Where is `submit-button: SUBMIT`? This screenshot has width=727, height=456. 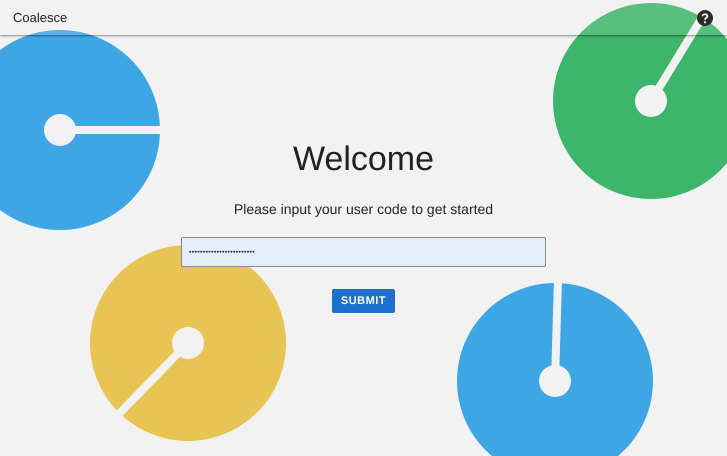
submit-button: SUBMIT is located at coordinates (364, 301).